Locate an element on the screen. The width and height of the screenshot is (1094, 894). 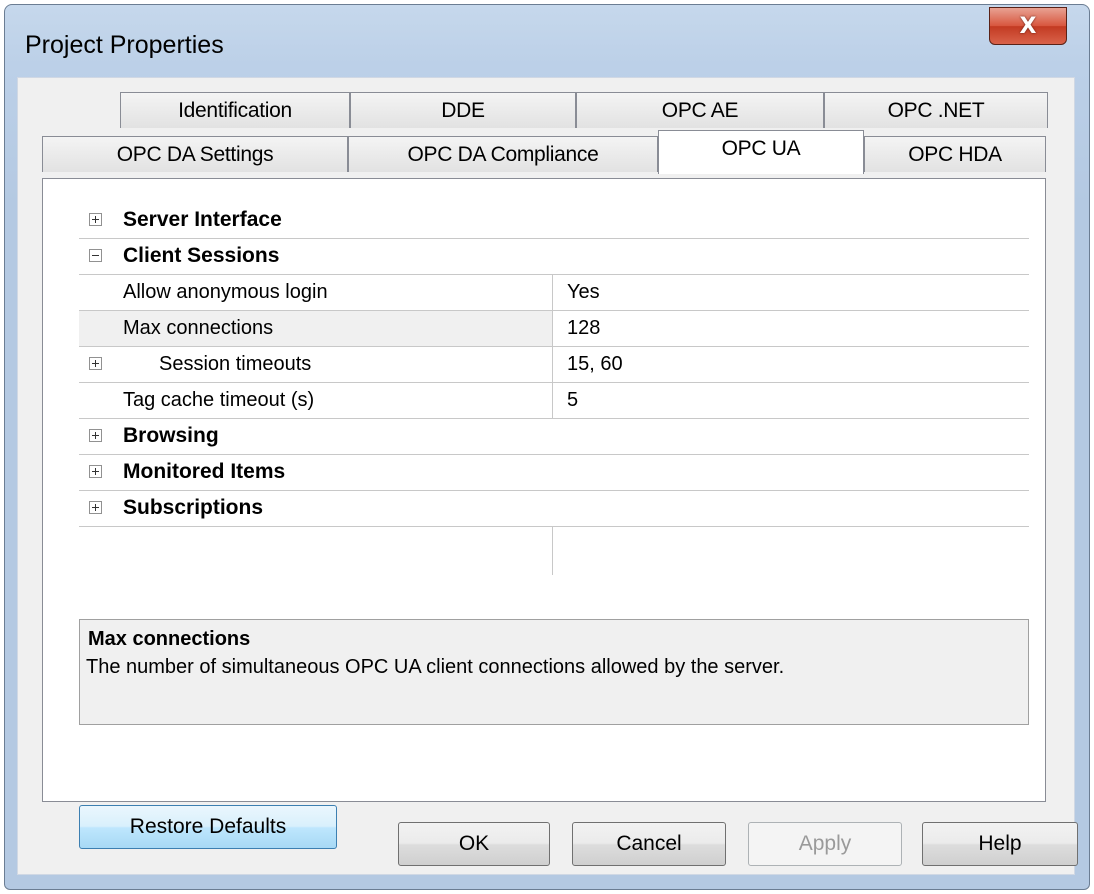
category-monitored-items: Monitored Items is located at coordinates (554, 473).